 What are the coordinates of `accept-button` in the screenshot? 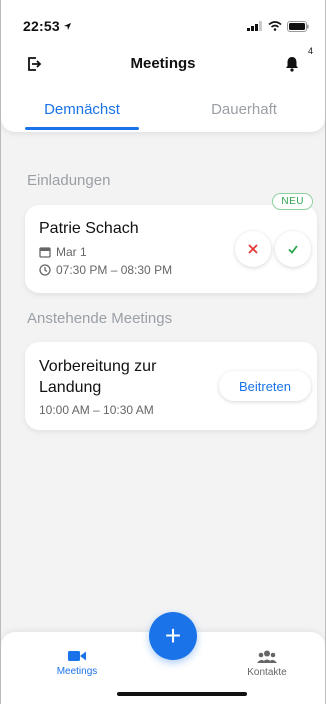 It's located at (293, 249).